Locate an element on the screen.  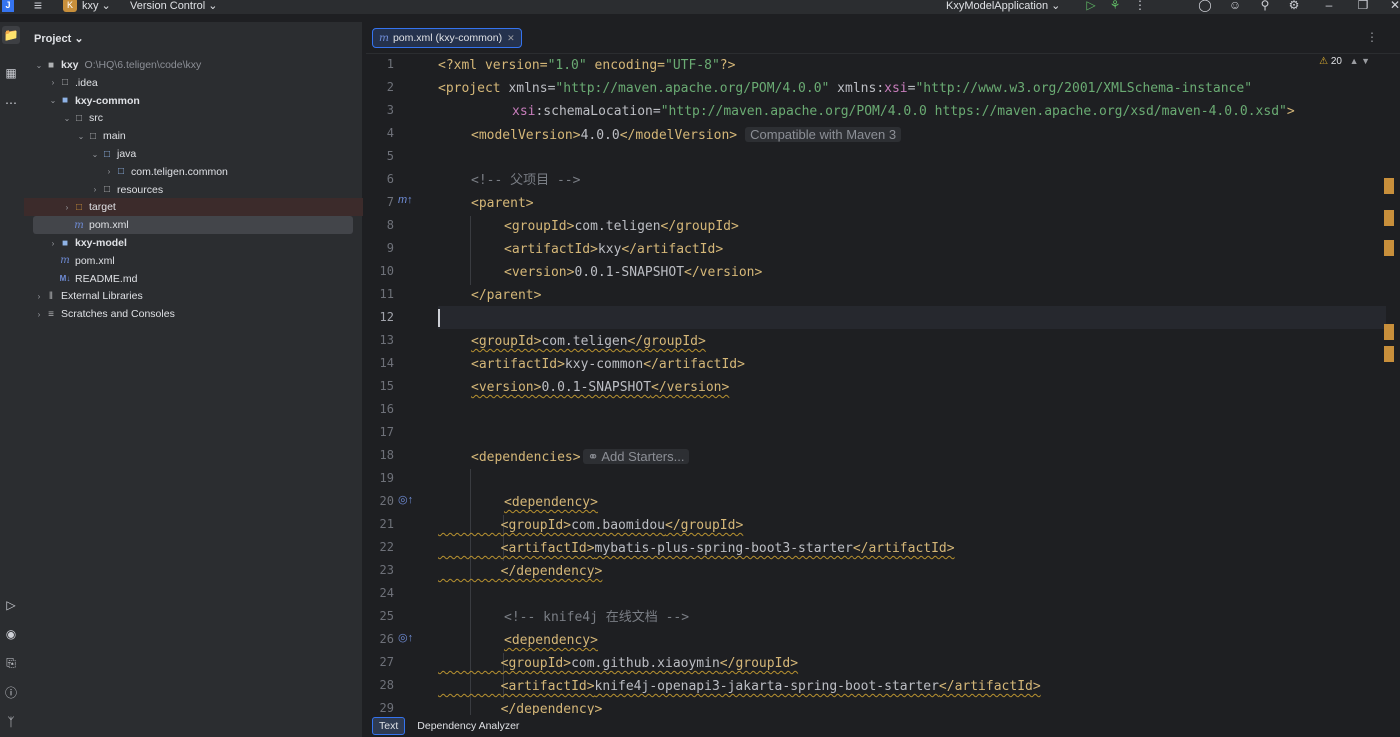
tree-item: › □ resources is located at coordinates (193, 190).